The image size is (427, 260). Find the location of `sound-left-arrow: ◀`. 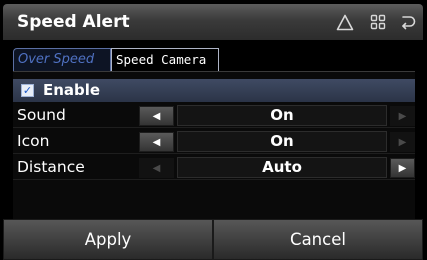

sound-left-arrow: ◀ is located at coordinates (156, 116).